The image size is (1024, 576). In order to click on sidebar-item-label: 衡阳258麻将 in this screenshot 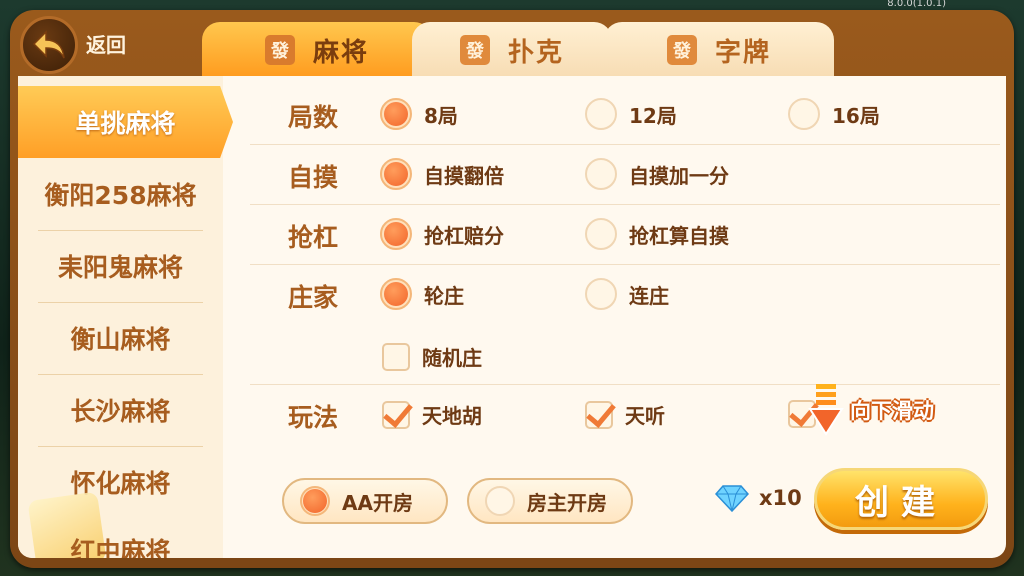, I will do `click(120, 195)`.